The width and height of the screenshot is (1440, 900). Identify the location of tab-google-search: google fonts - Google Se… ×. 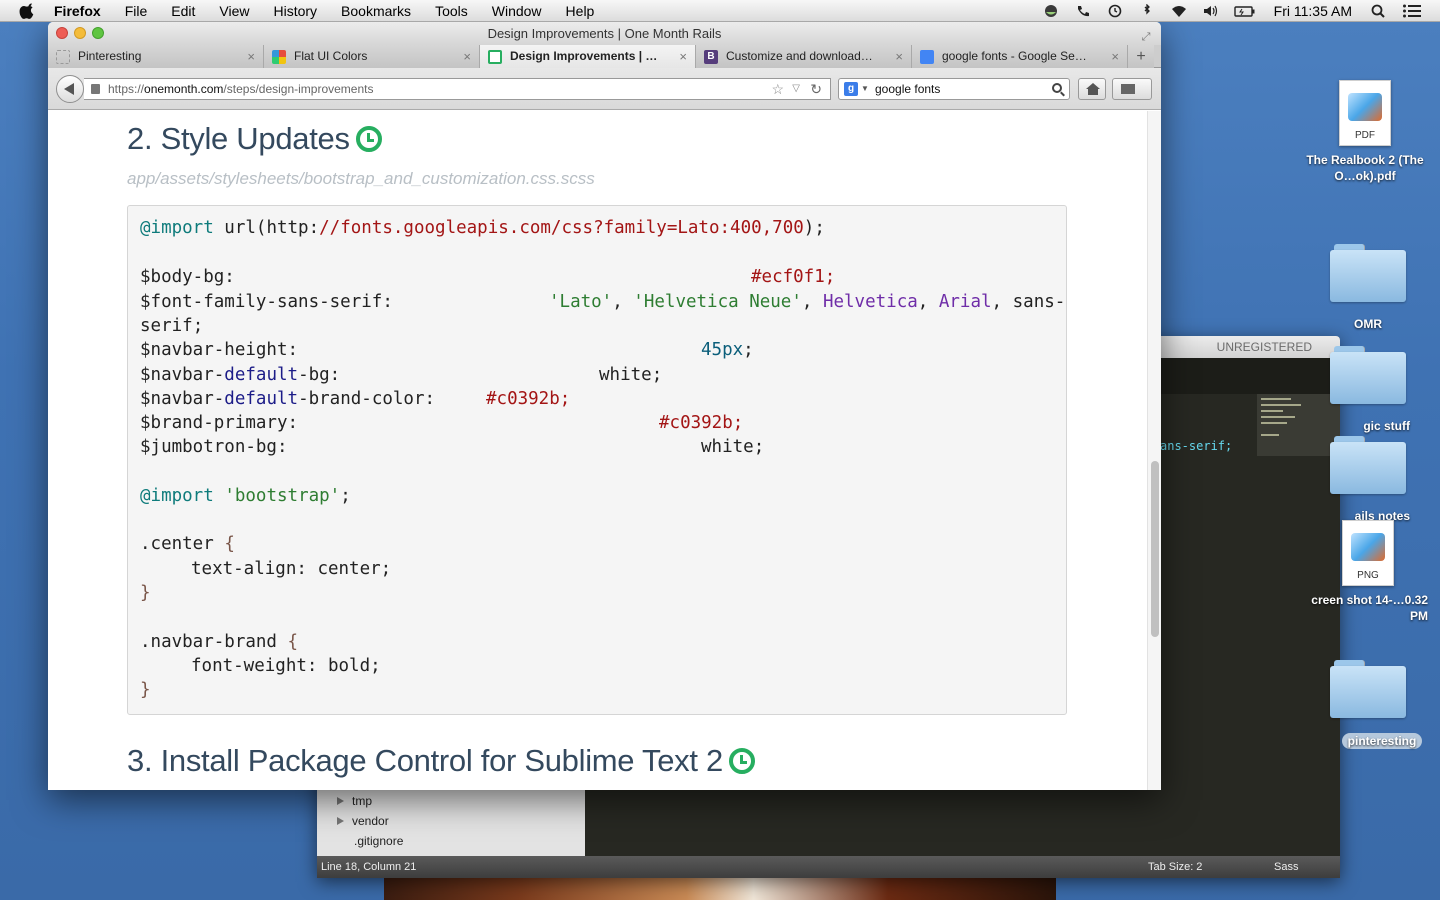
(1020, 56).